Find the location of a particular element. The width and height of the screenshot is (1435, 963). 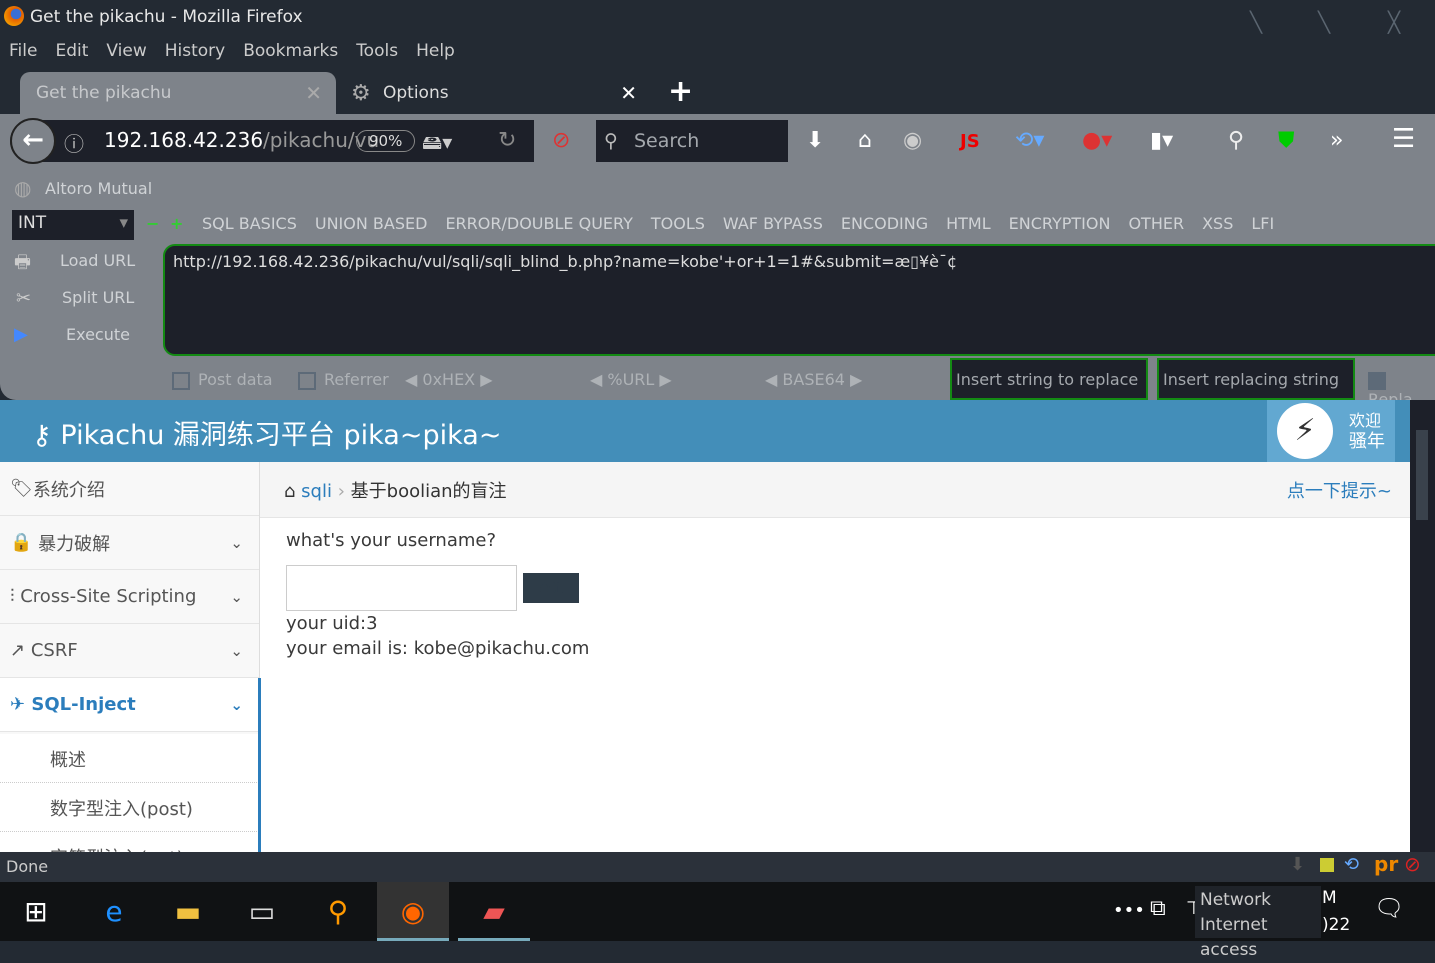

search-tool-icon: ⚲ is located at coordinates (338, 911).